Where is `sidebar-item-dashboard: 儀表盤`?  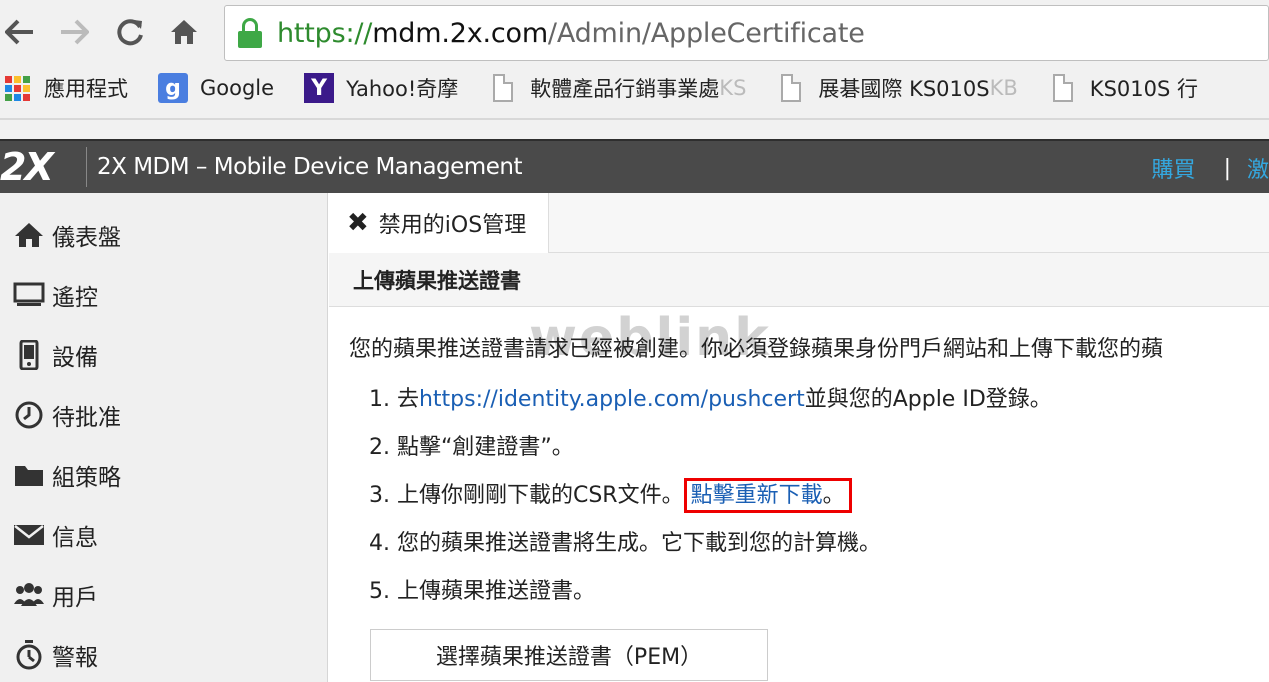
sidebar-item-dashboard: 儀表盤 is located at coordinates (66, 235).